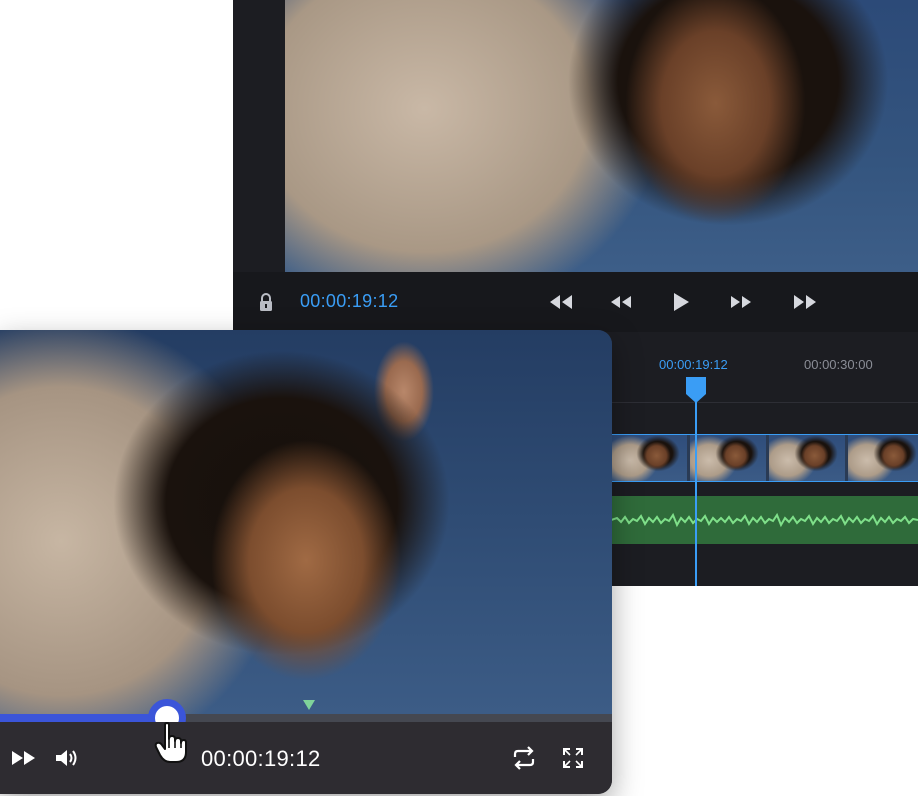  I want to click on loop-button, so click(524, 758).